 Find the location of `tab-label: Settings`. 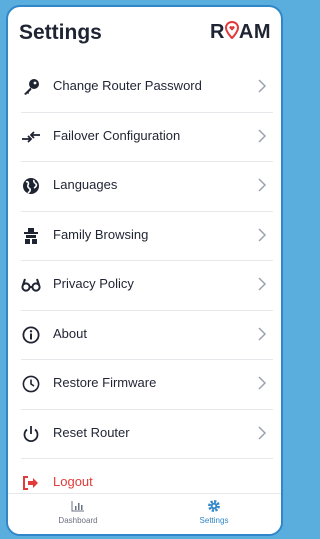

tab-label: Settings is located at coordinates (214, 520).